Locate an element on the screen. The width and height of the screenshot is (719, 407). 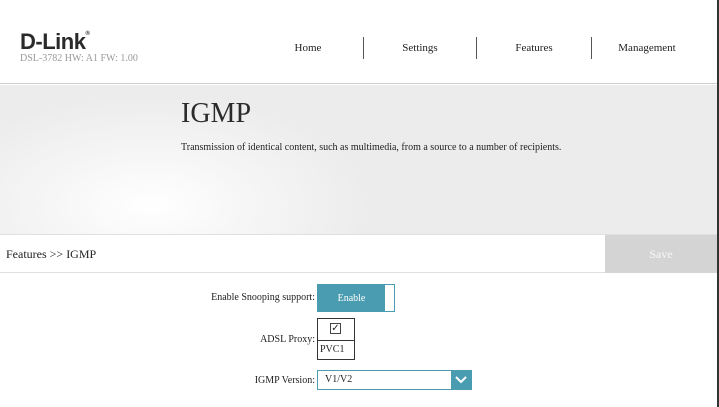
title-bar: Features >> IGMP Save is located at coordinates (358, 253).